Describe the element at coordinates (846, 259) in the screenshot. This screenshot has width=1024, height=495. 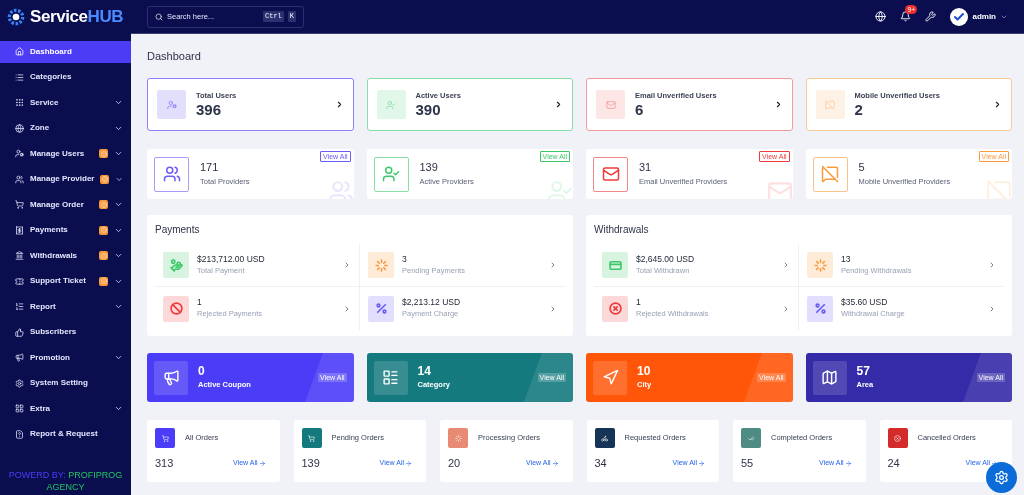
I see `summary-value: 13` at that location.